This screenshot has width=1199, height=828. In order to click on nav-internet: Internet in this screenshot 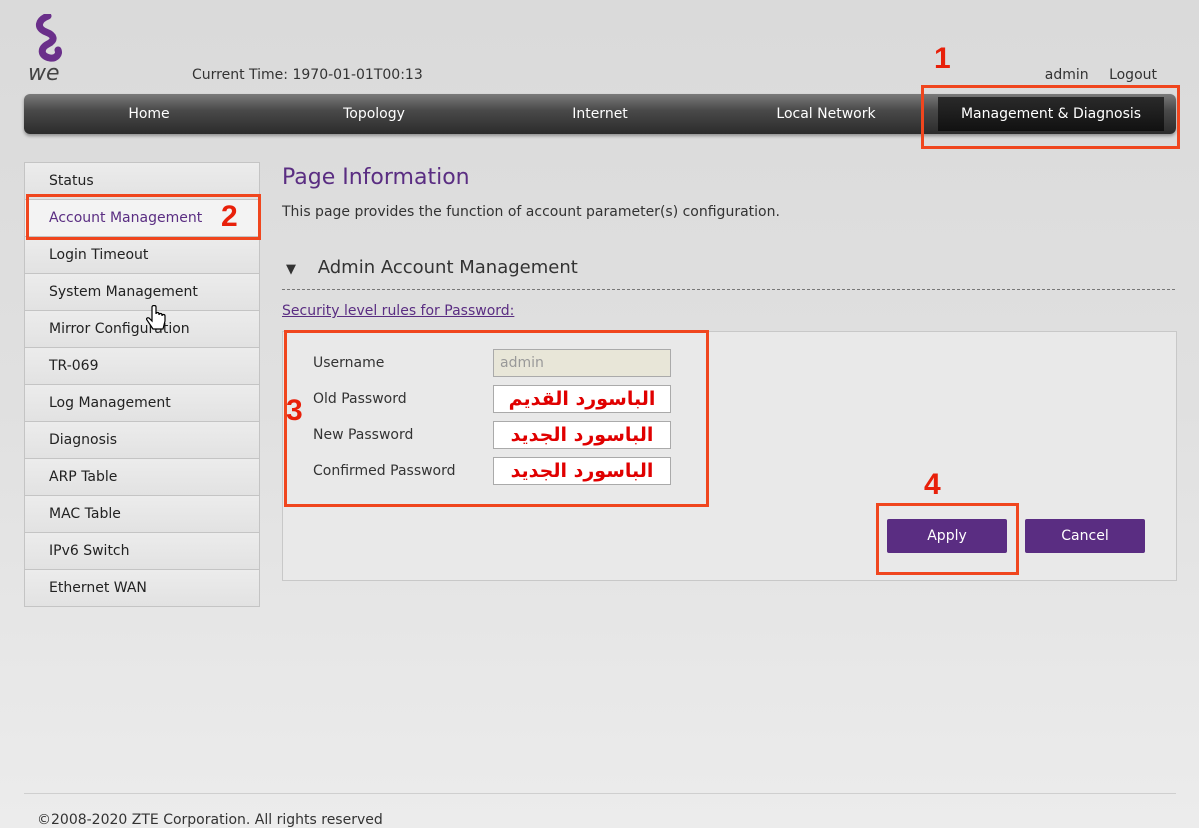, I will do `click(600, 114)`.